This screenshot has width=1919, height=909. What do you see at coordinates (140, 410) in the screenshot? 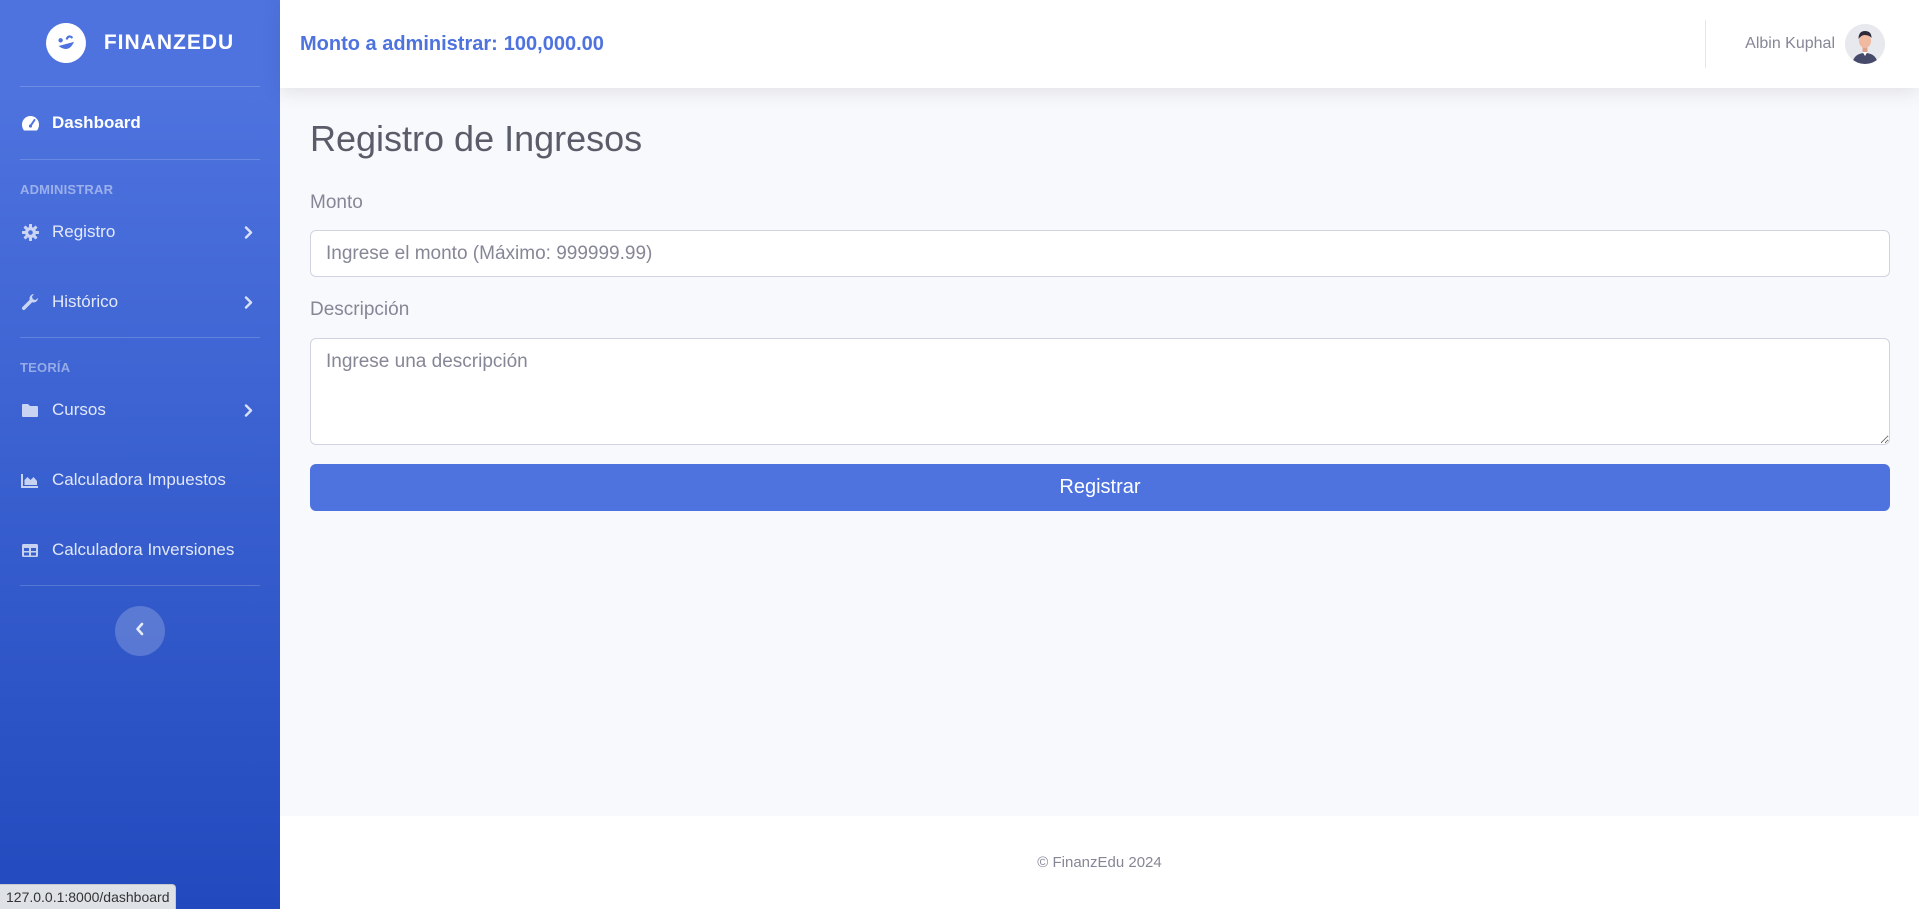
I see `sidebar-item-cursos: Cursos` at bounding box center [140, 410].